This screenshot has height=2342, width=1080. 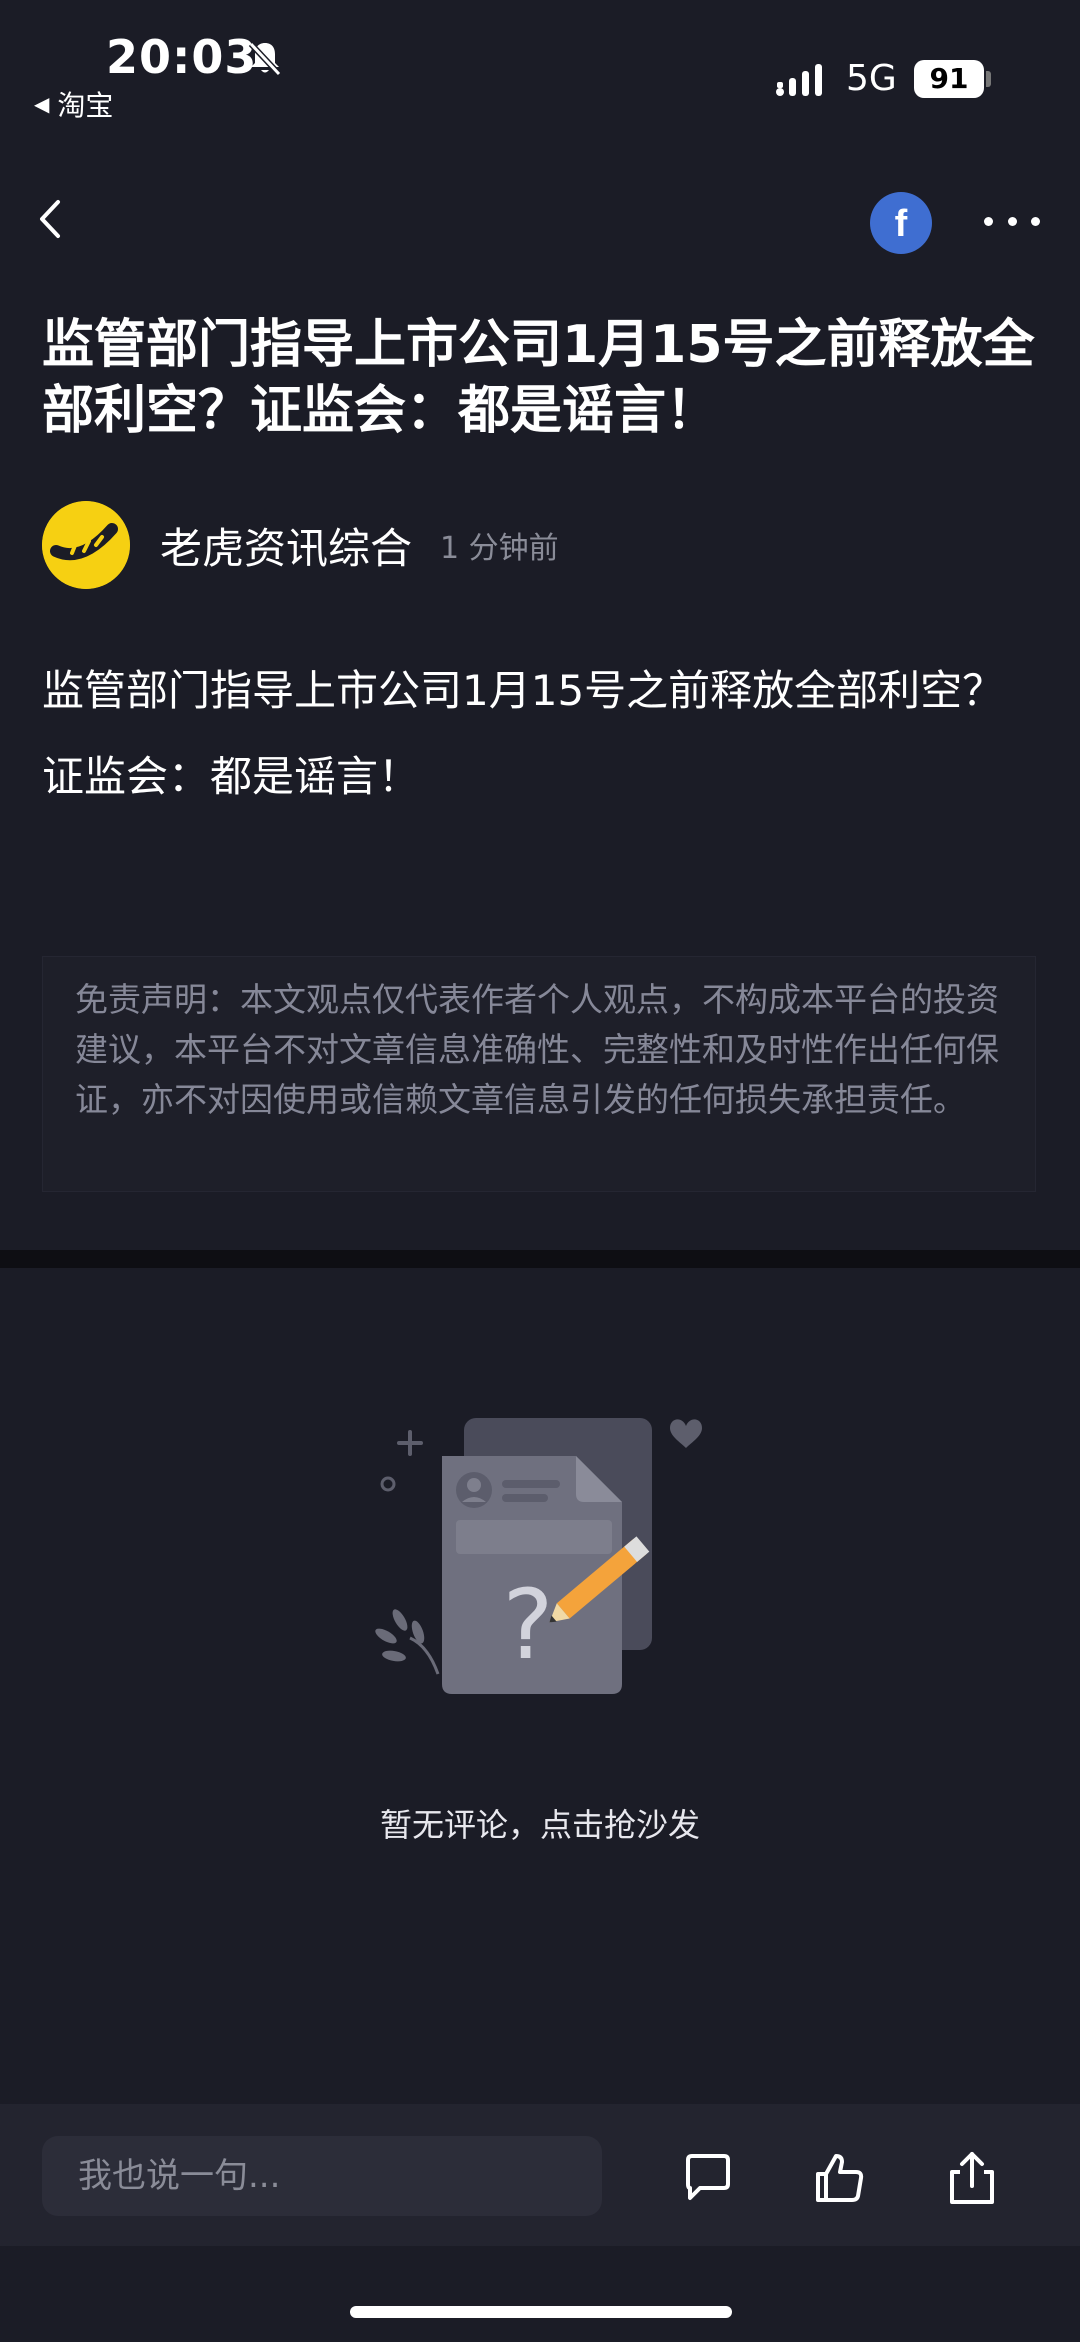 I want to click on top-nav: f, so click(x=540, y=220).